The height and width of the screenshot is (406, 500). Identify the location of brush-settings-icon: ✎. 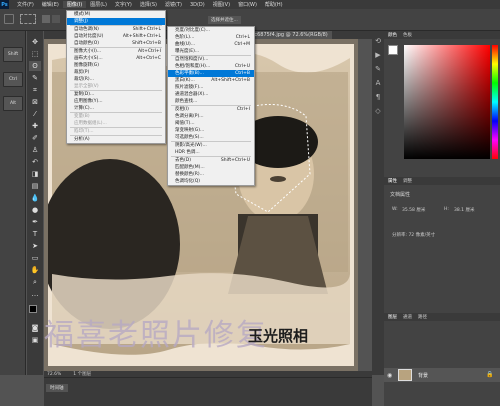
(378, 69).